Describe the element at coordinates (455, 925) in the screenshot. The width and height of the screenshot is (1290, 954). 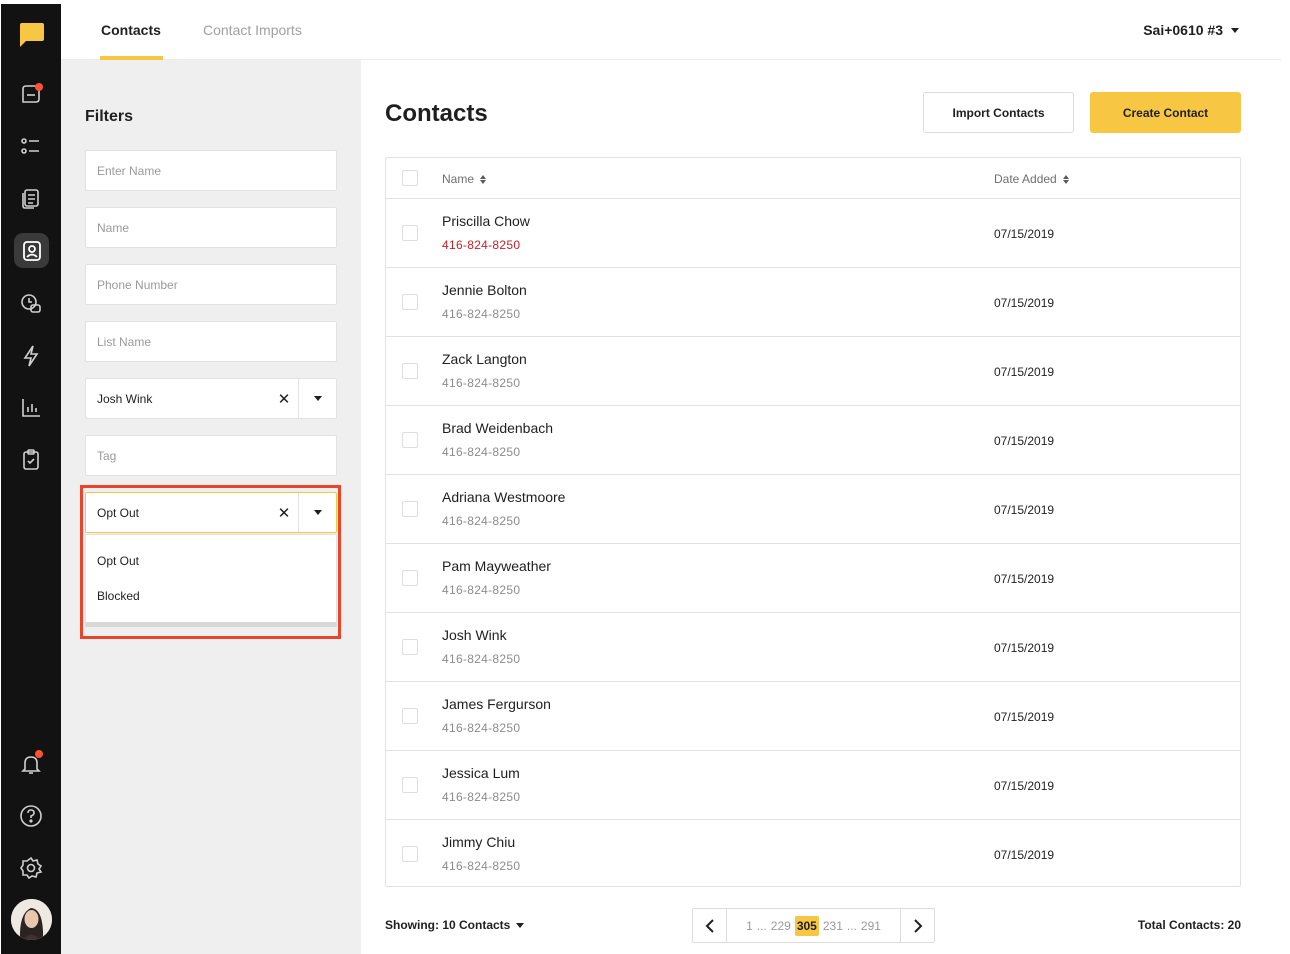
I see `page-size-select: Showing: 10 Contacts` at that location.